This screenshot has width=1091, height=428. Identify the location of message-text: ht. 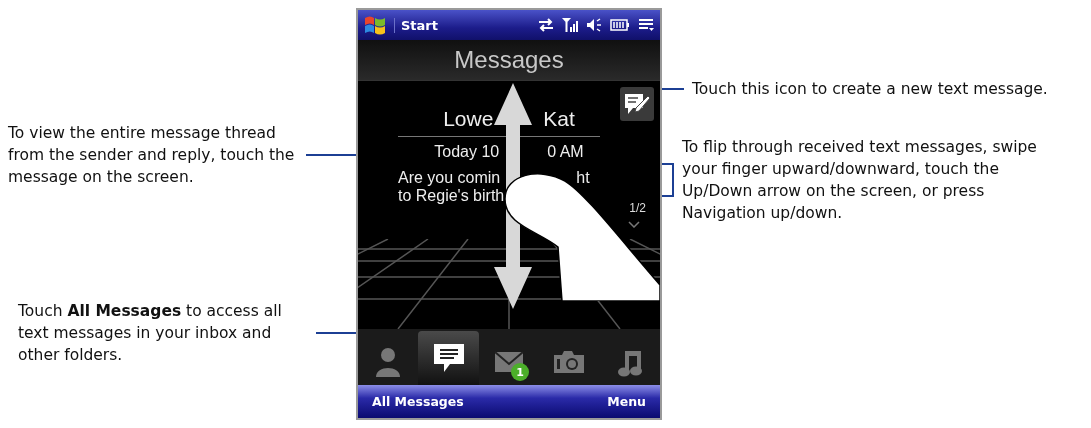
(583, 178).